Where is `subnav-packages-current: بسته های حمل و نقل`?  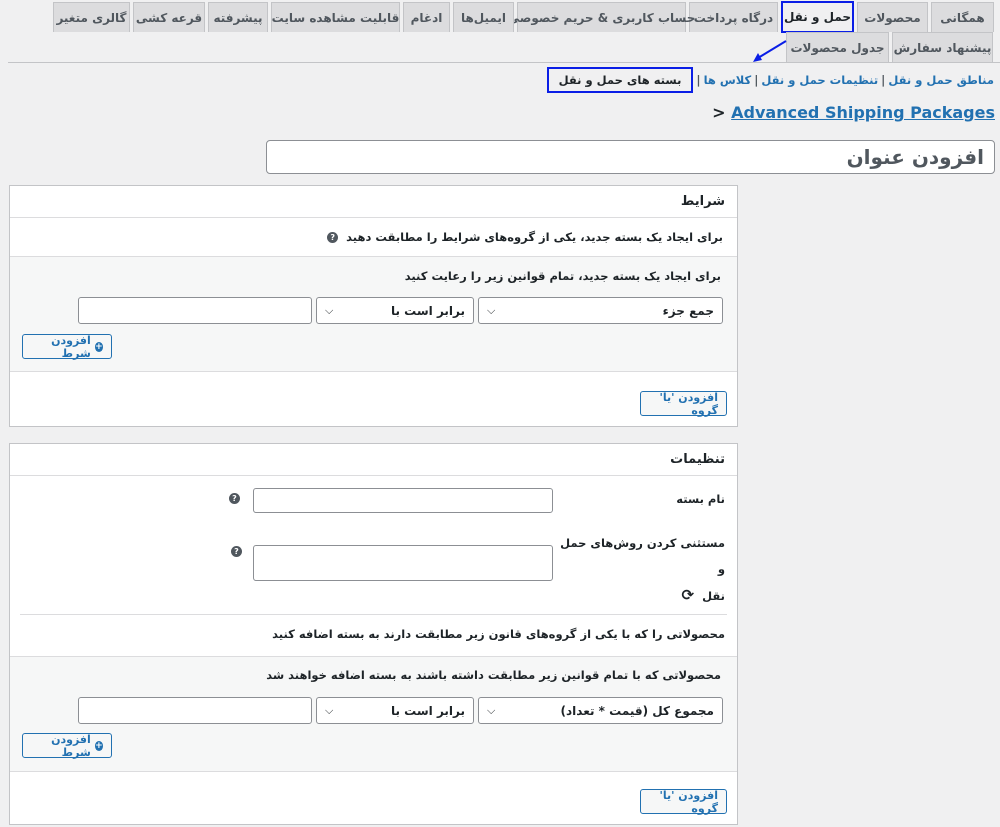 subnav-packages-current: بسته های حمل و نقل is located at coordinates (620, 80).